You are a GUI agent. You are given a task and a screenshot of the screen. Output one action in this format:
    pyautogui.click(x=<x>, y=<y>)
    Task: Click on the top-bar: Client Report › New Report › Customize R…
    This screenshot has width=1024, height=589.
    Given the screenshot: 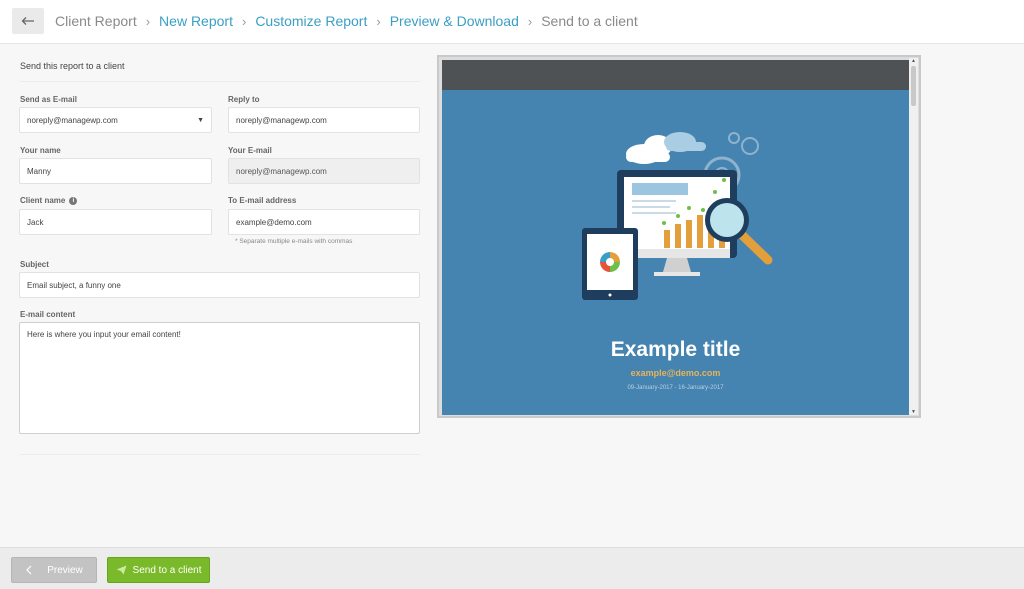 What is the action you would take?
    pyautogui.click(x=512, y=22)
    